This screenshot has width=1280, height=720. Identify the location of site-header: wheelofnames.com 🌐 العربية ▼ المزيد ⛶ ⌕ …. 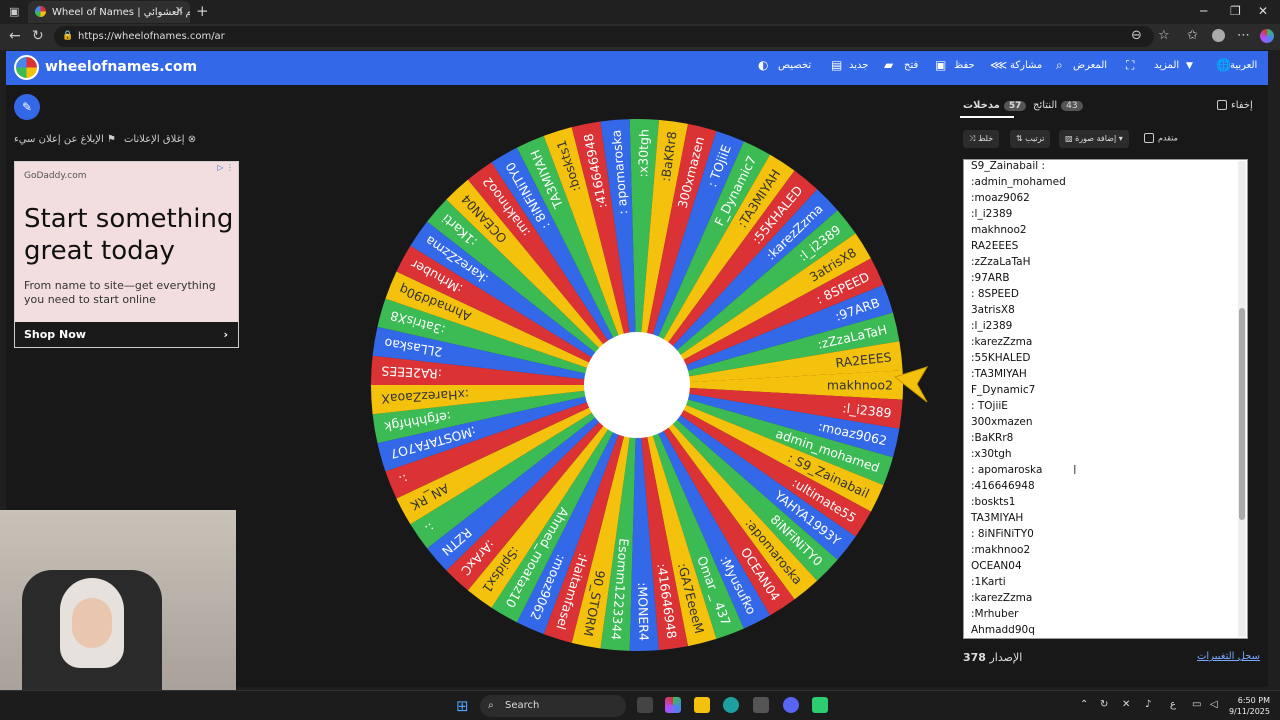
(637, 68).